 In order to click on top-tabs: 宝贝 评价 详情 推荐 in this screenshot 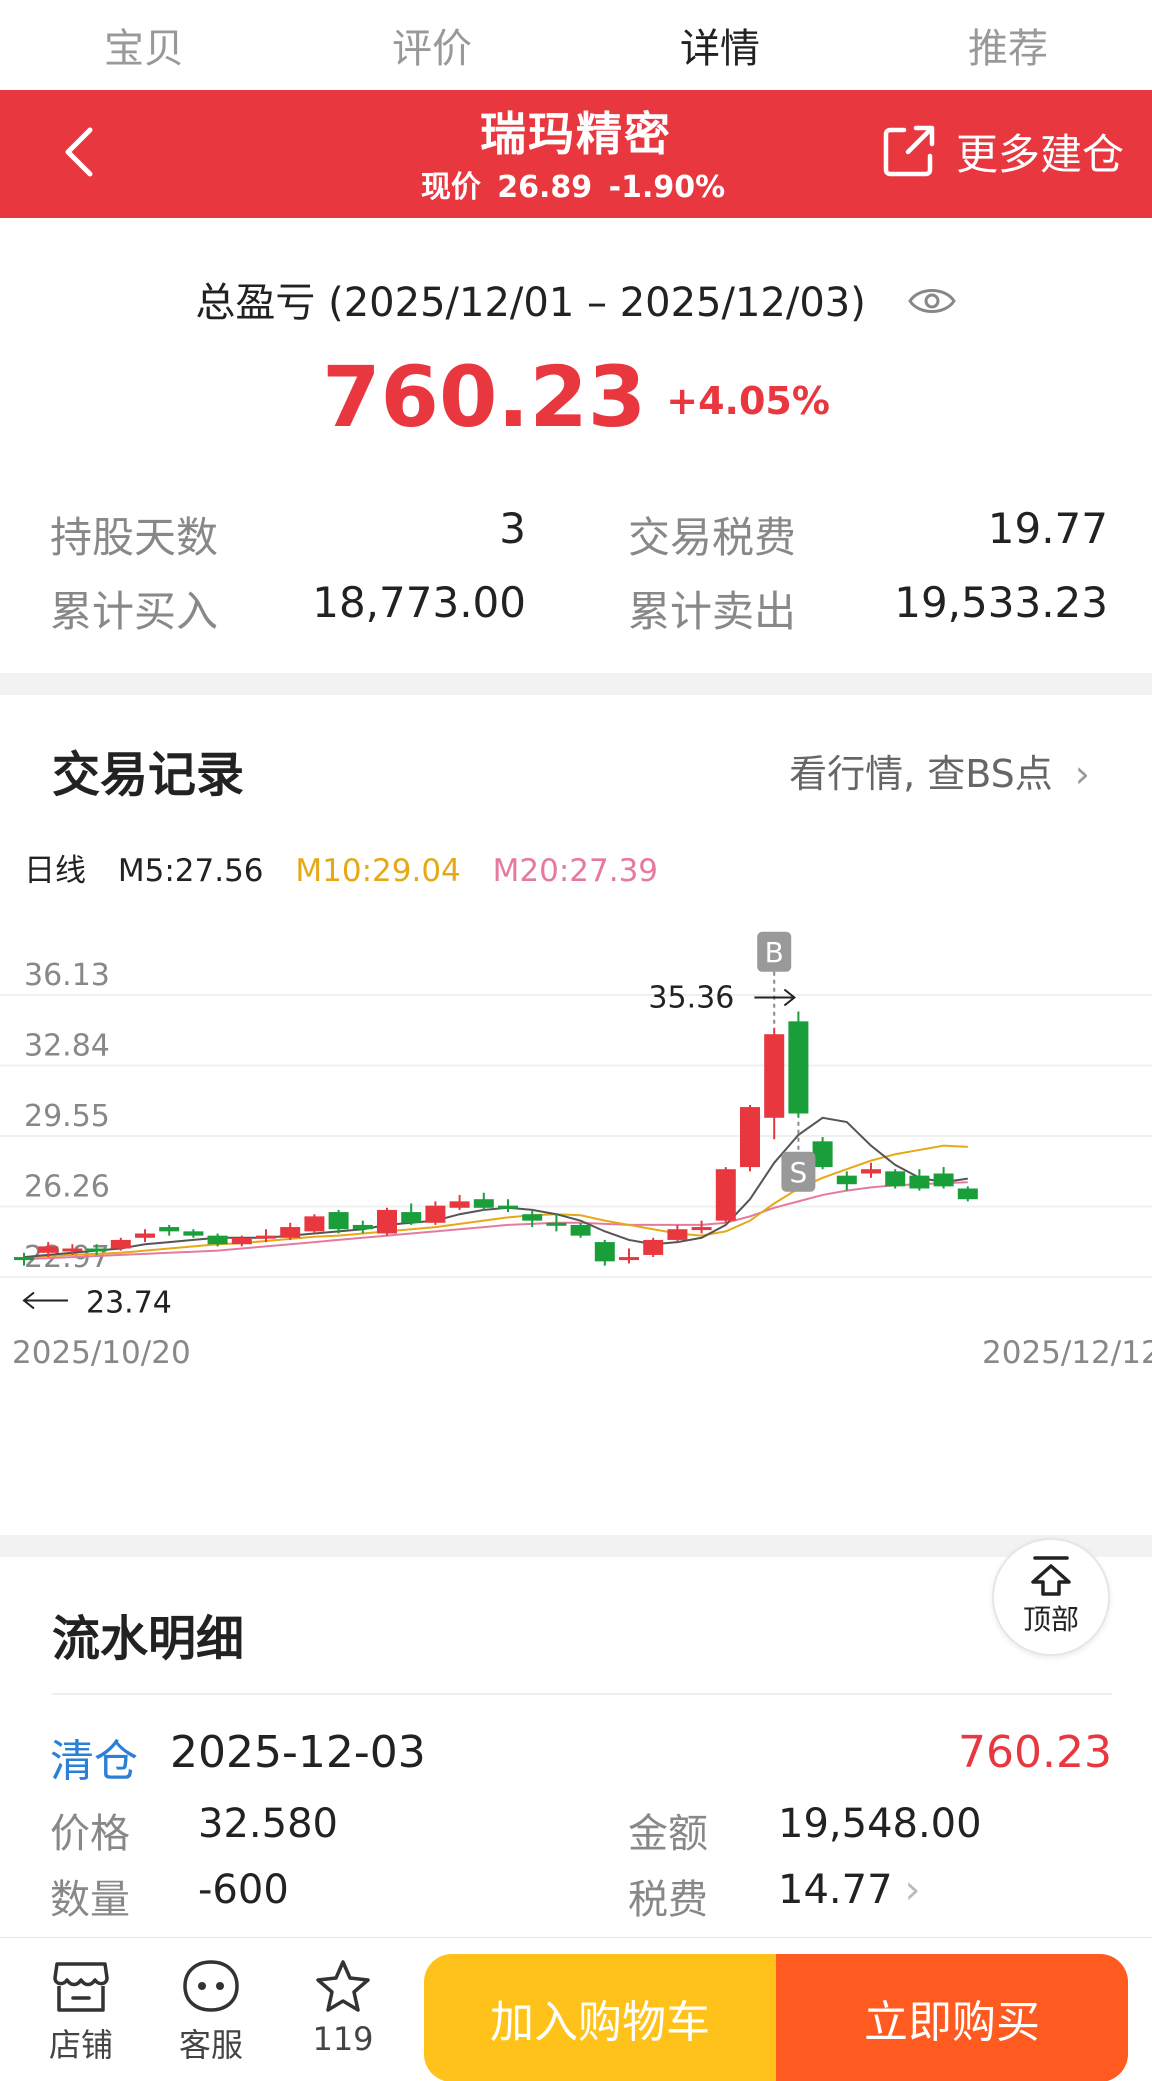, I will do `click(576, 45)`.